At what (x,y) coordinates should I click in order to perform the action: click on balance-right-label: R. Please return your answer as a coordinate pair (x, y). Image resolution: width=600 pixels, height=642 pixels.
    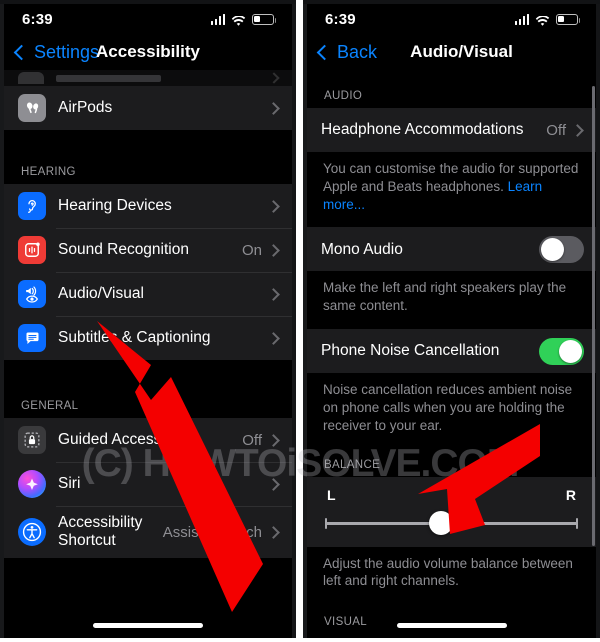
    Looking at the image, I should click on (570, 494).